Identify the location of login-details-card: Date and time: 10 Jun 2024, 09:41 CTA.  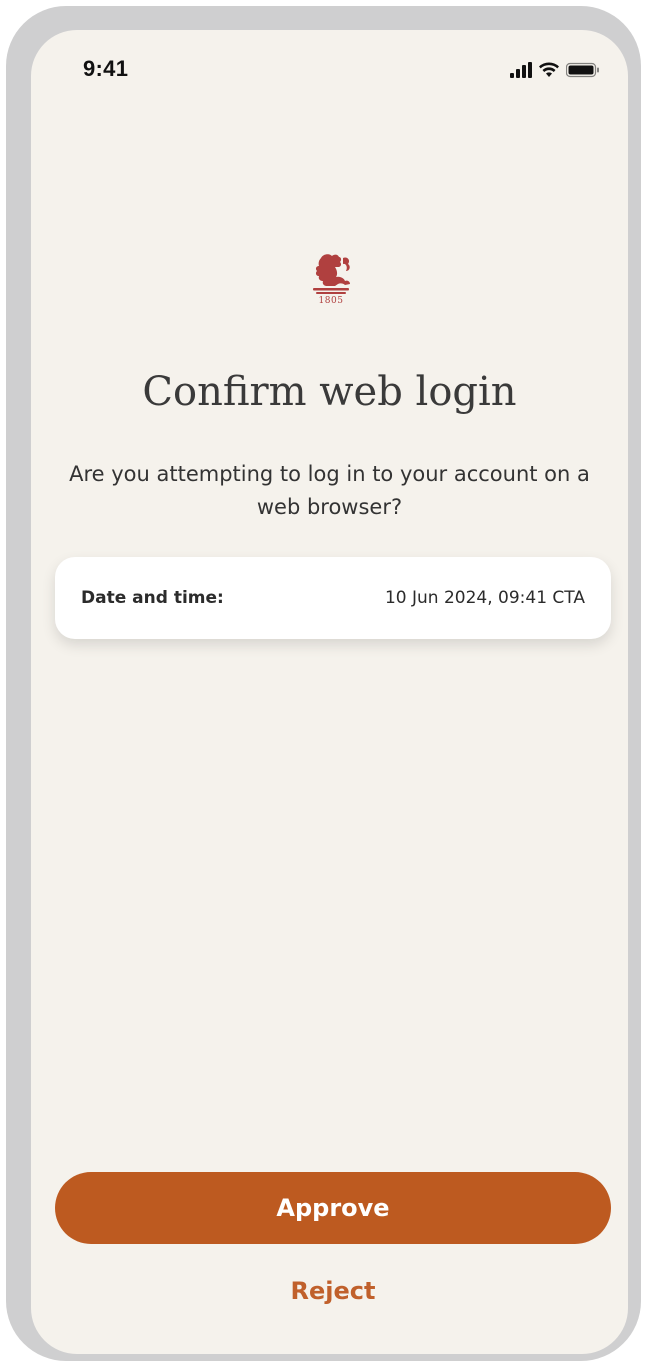
(333, 598).